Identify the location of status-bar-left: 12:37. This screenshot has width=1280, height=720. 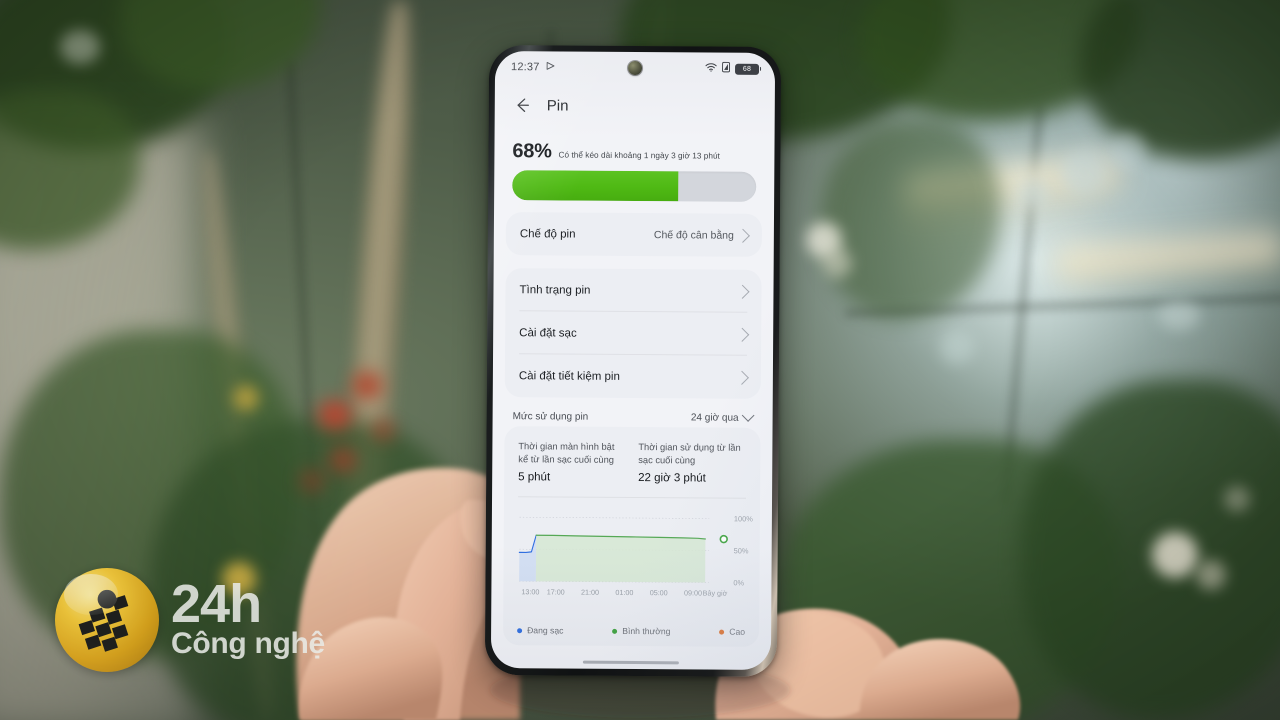
(533, 67).